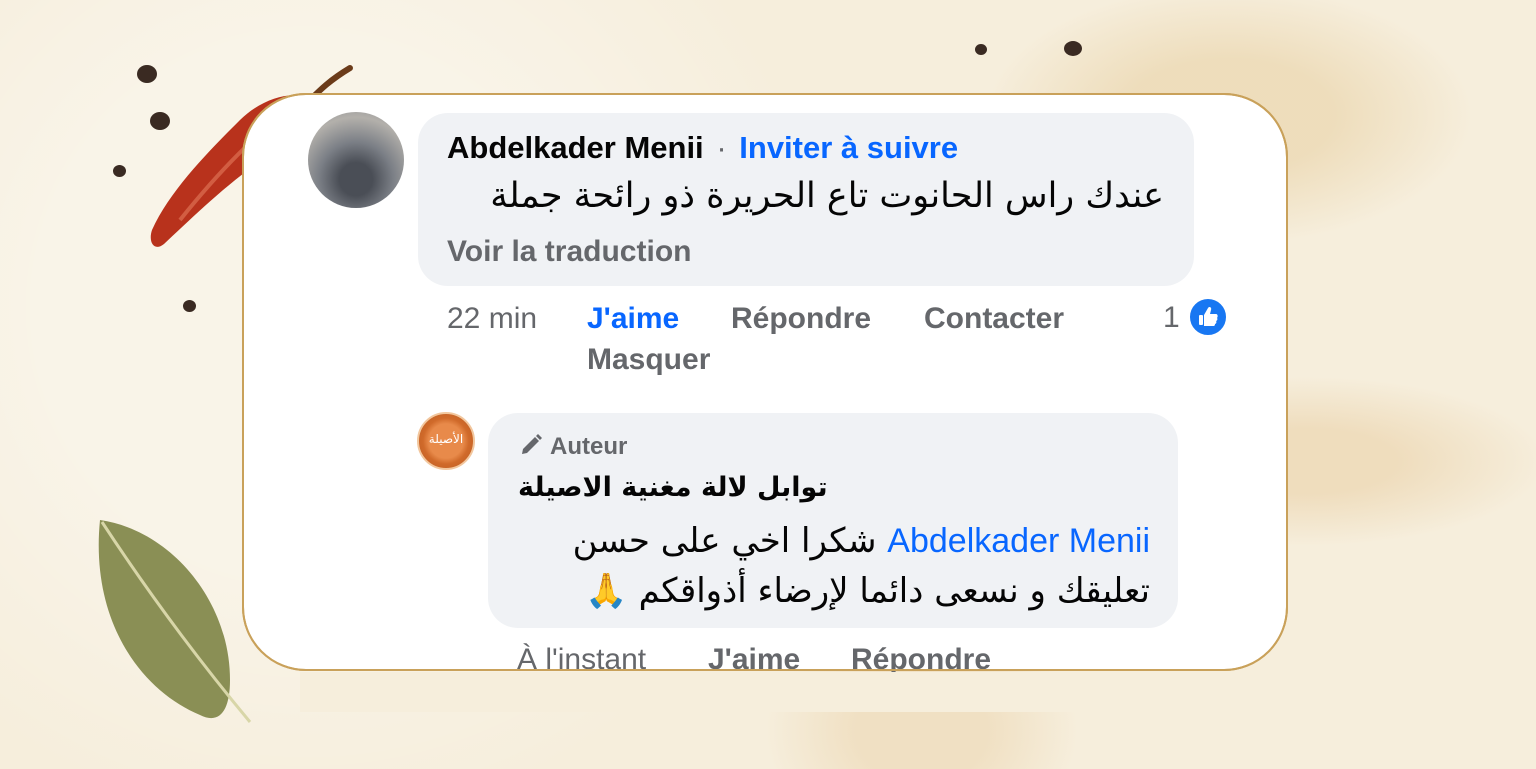  Describe the element at coordinates (569, 252) in the screenshot. I see `see-translation-link: Voir la traduction` at that location.